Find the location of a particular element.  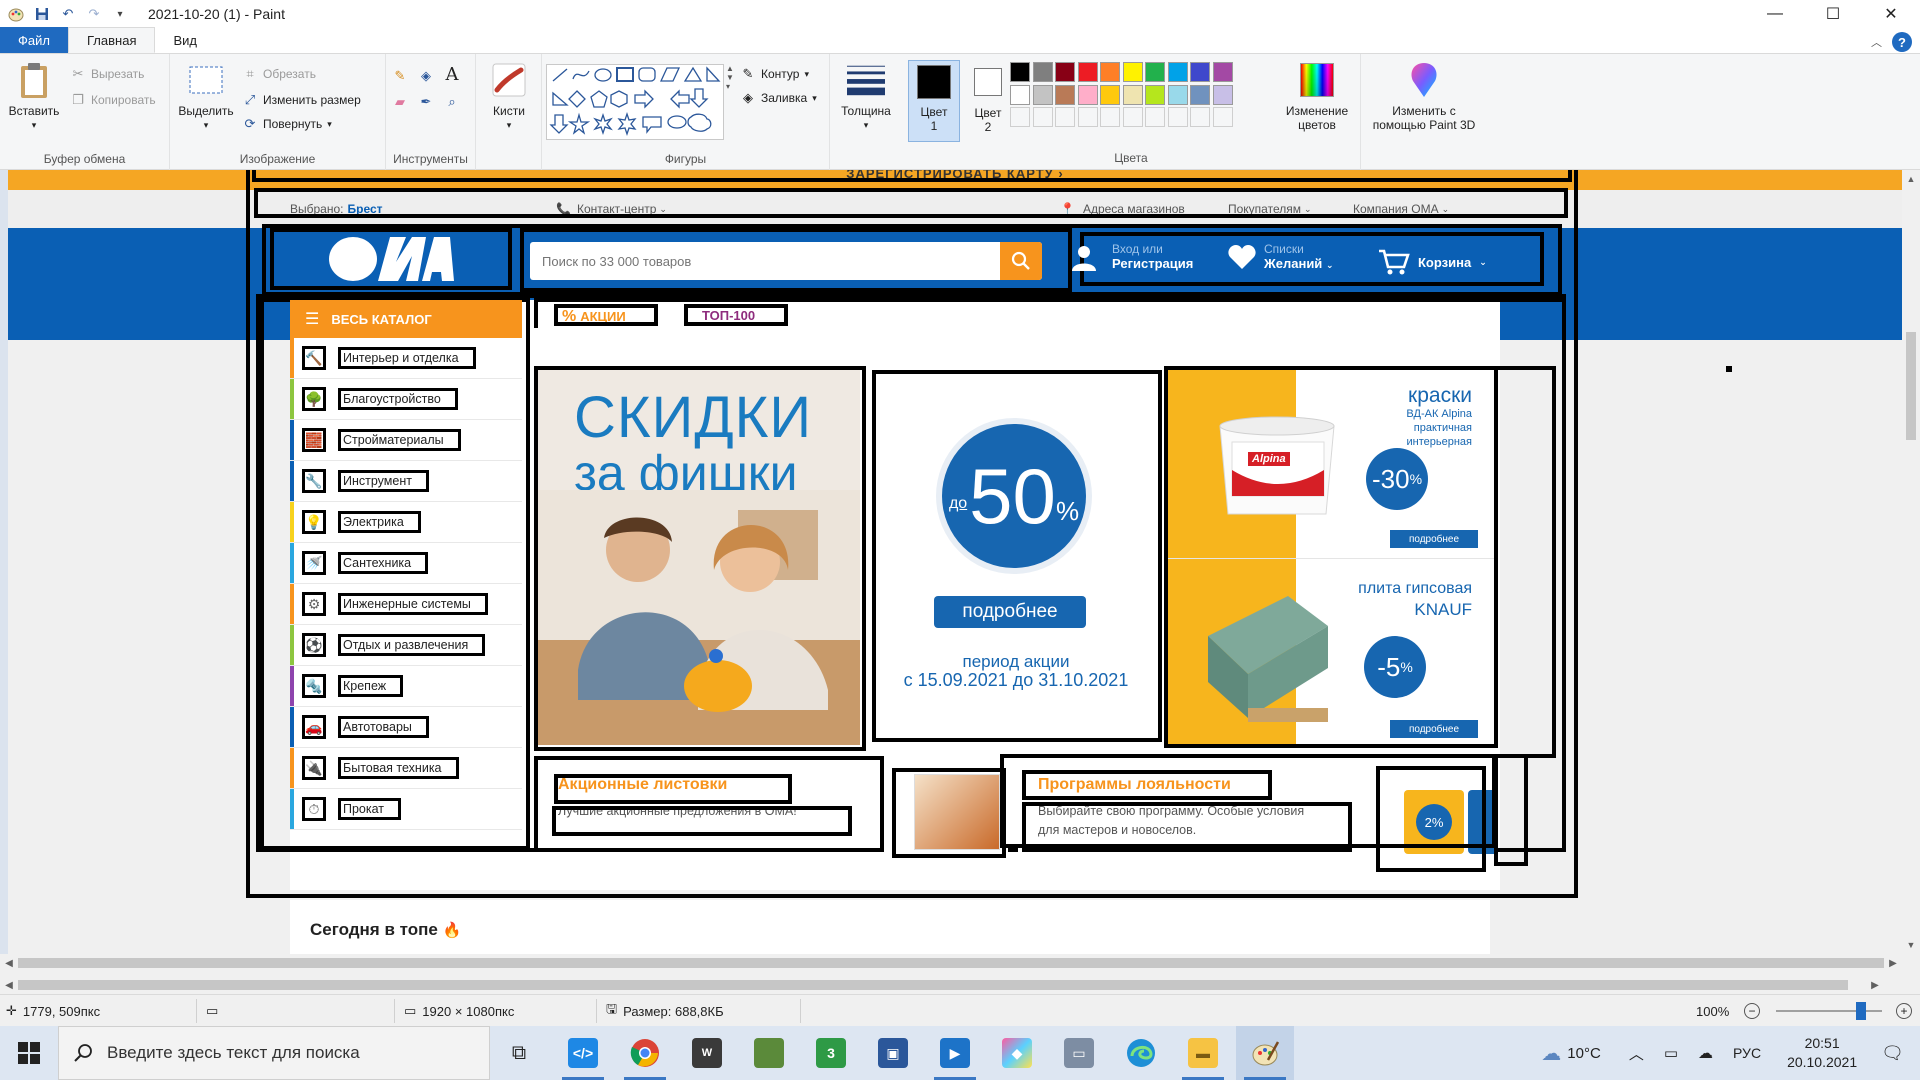

copy-button: ❐ Копировать is located at coordinates (112, 100).